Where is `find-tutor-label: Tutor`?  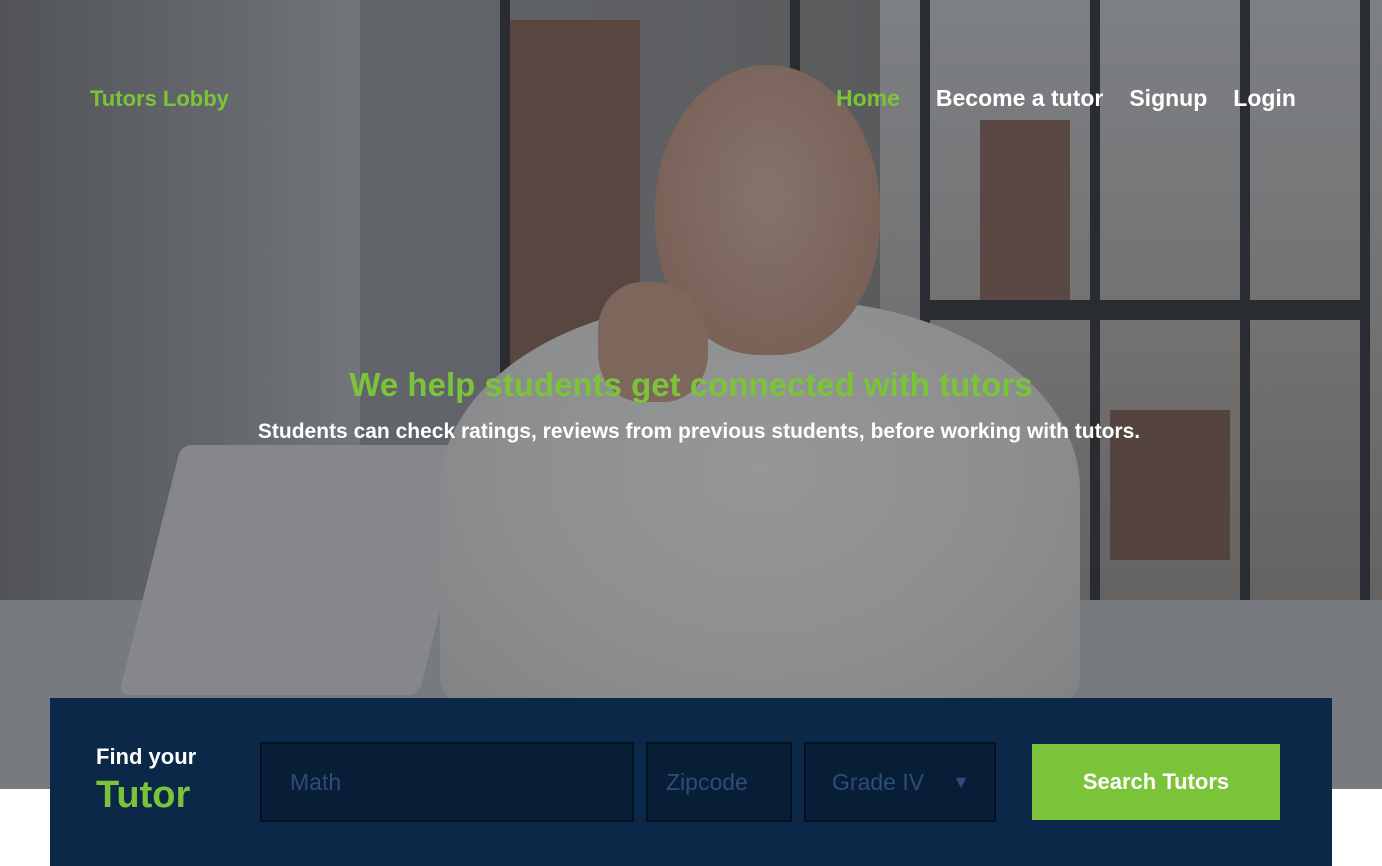 find-tutor-label: Tutor is located at coordinates (143, 795).